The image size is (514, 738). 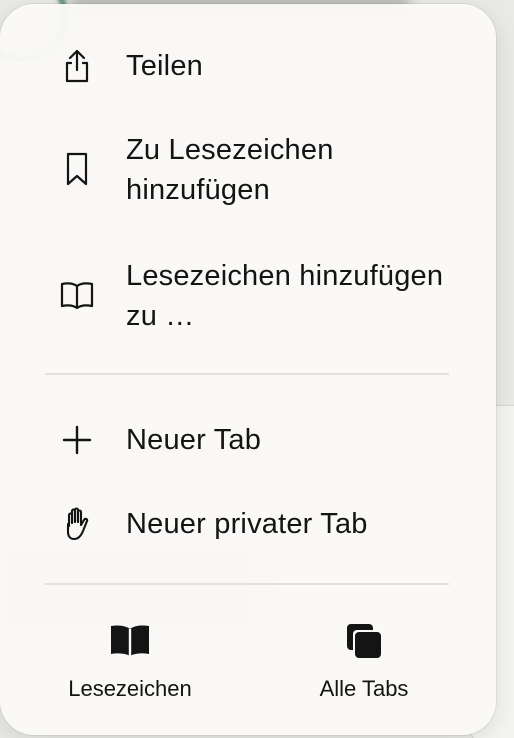 I want to click on all-tabs-button: Alle Tabs, so click(x=364, y=659).